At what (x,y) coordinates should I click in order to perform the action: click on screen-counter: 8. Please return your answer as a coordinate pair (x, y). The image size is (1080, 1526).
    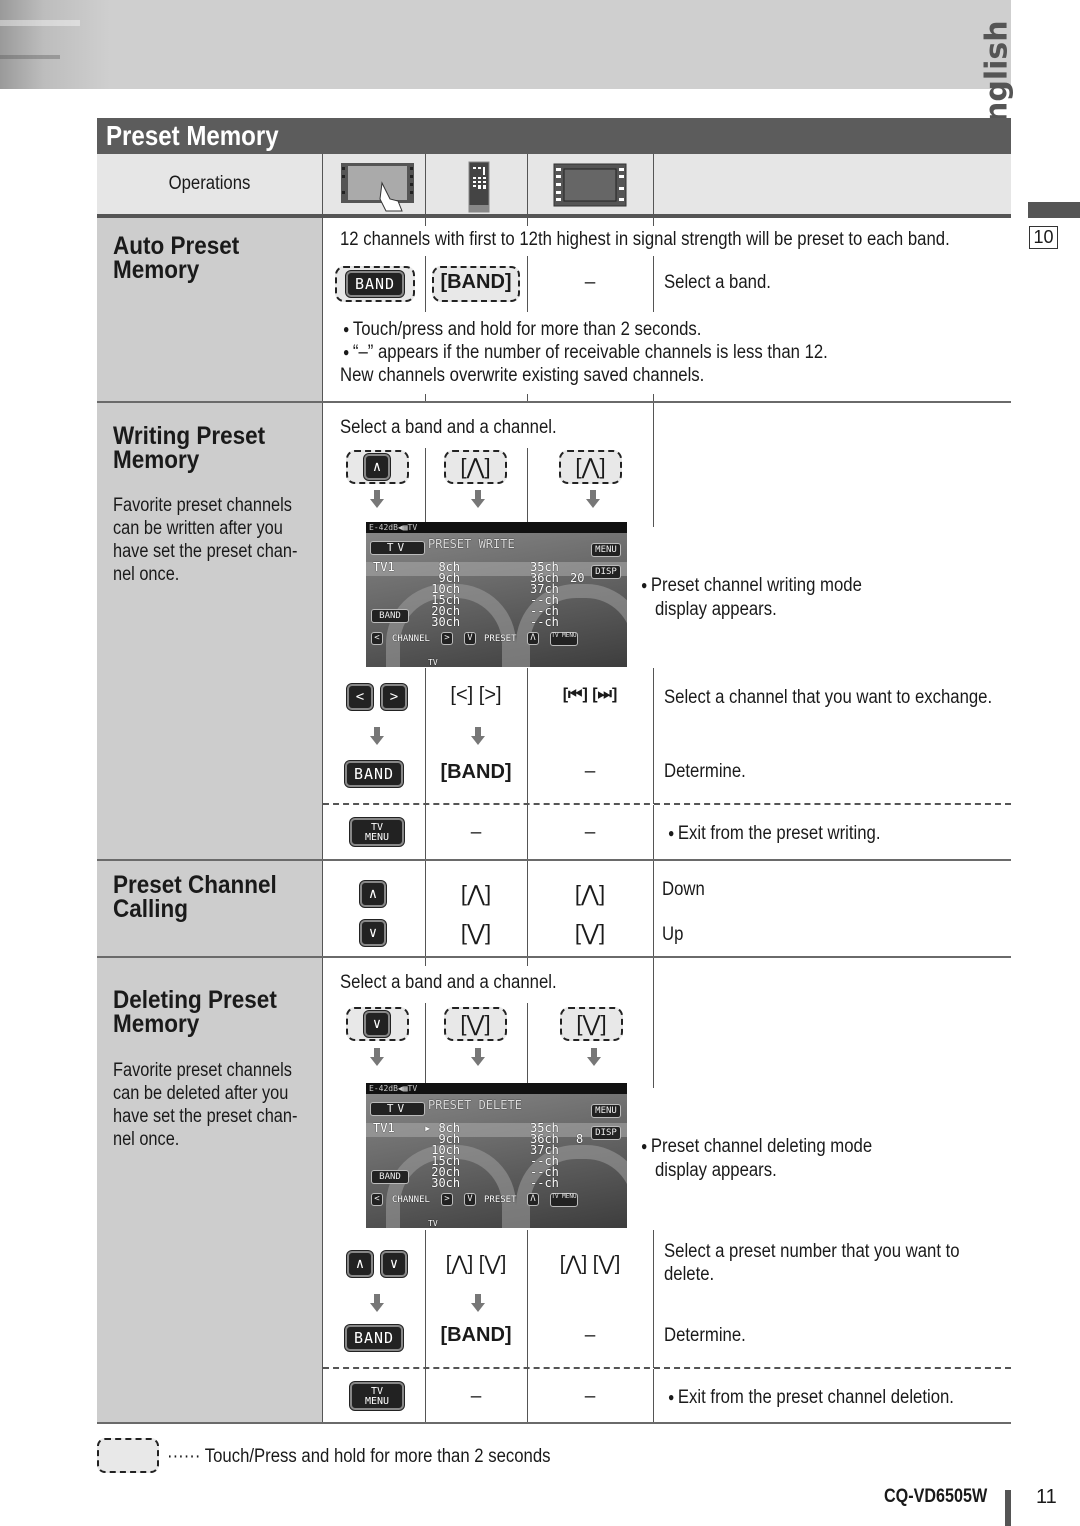
    Looking at the image, I should click on (580, 1139).